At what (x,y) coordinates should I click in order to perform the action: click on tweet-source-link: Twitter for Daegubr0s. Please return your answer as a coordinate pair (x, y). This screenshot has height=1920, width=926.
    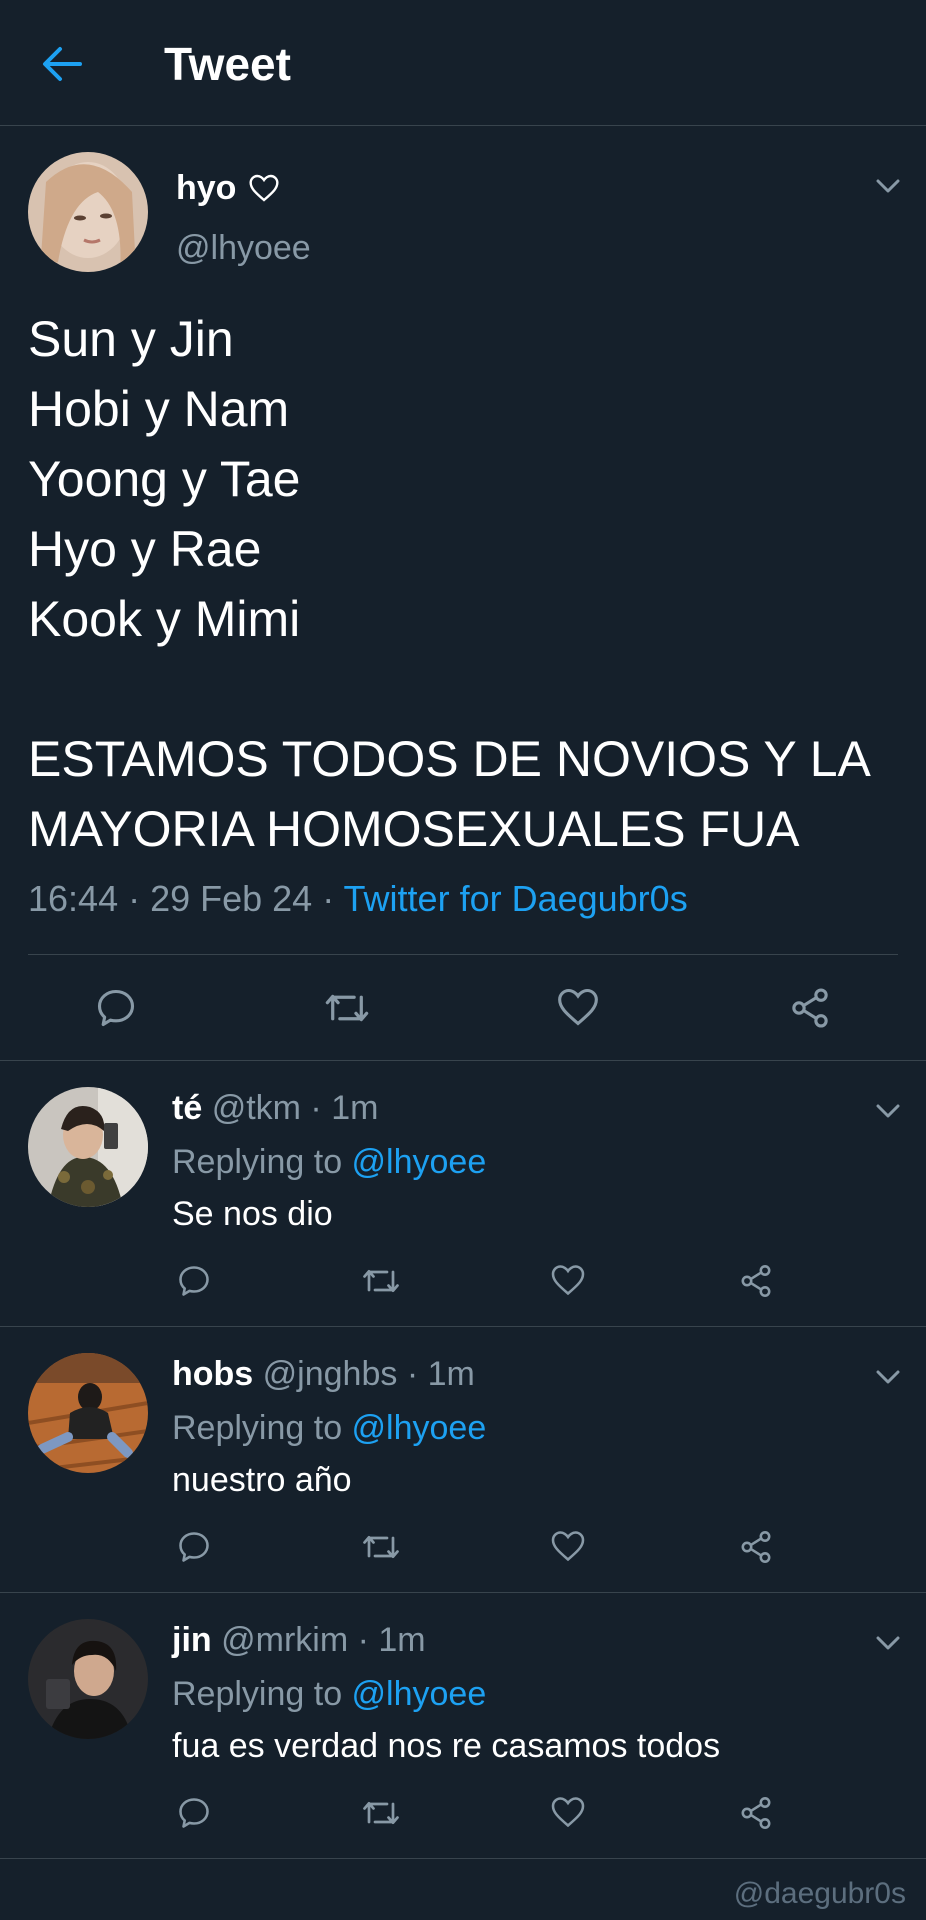
    Looking at the image, I should click on (516, 898).